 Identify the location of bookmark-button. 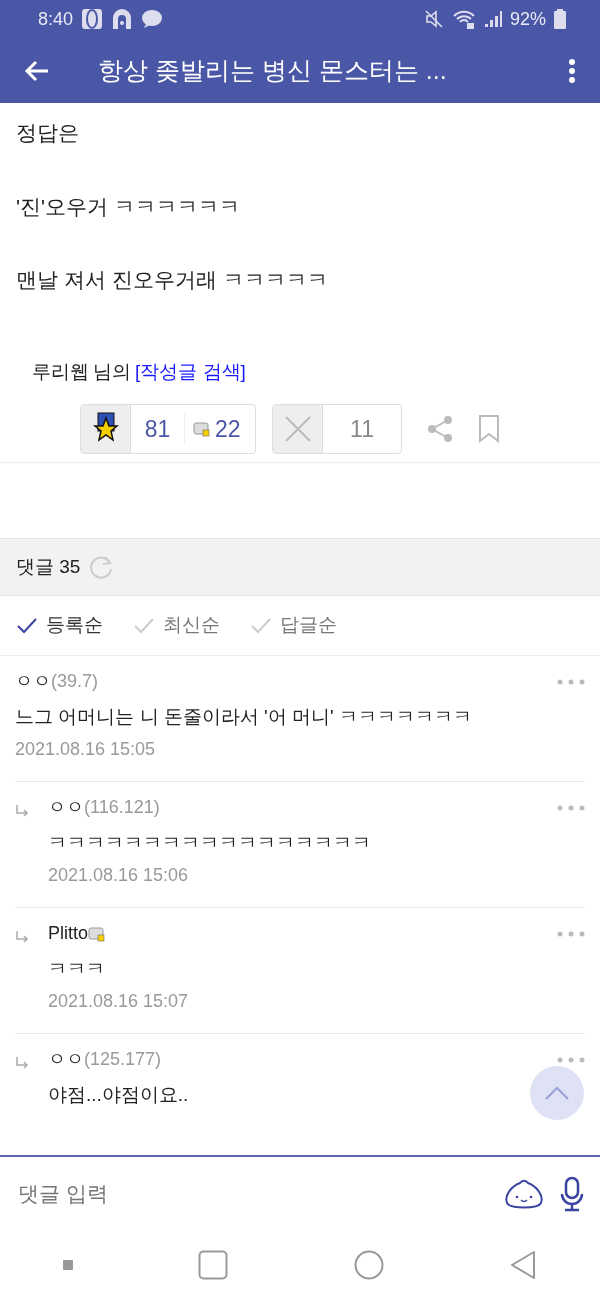
(489, 429).